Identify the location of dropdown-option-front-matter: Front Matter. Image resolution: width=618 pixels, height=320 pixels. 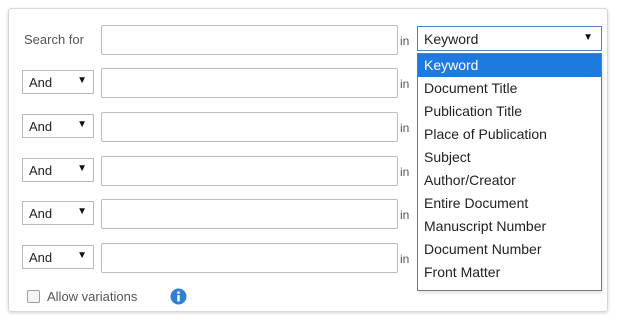
(509, 272).